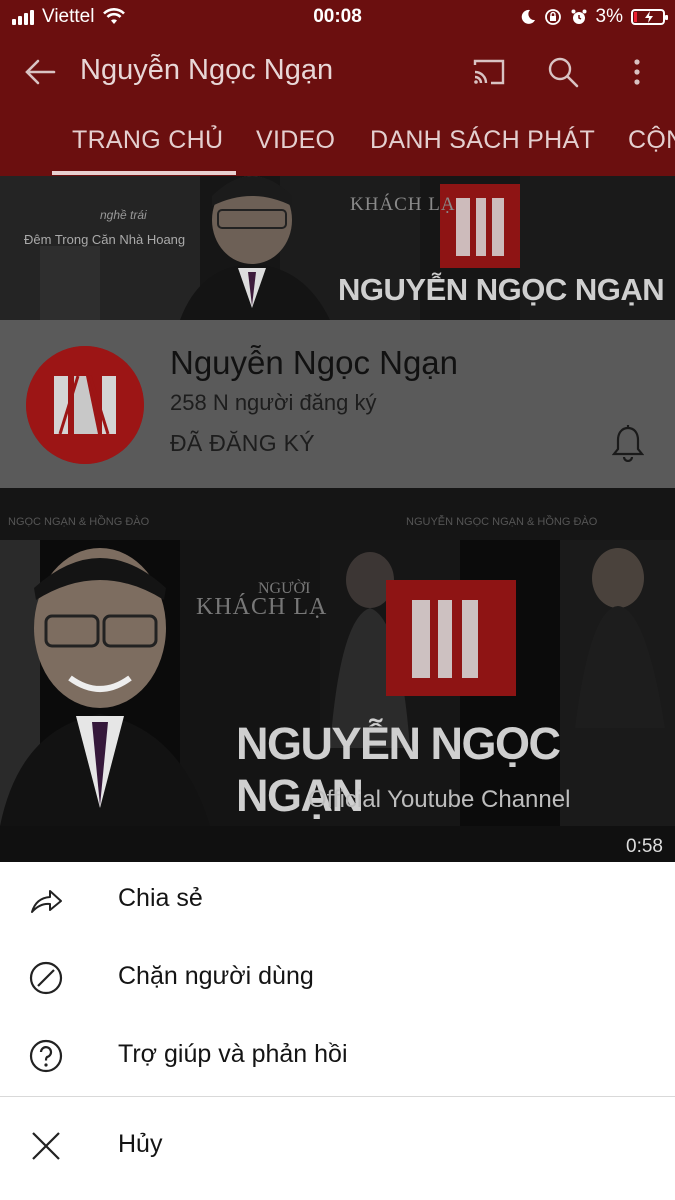 Image resolution: width=675 pixels, height=1200 pixels. Describe the element at coordinates (140, 1144) in the screenshot. I see `cancel-label: Hủy` at that location.